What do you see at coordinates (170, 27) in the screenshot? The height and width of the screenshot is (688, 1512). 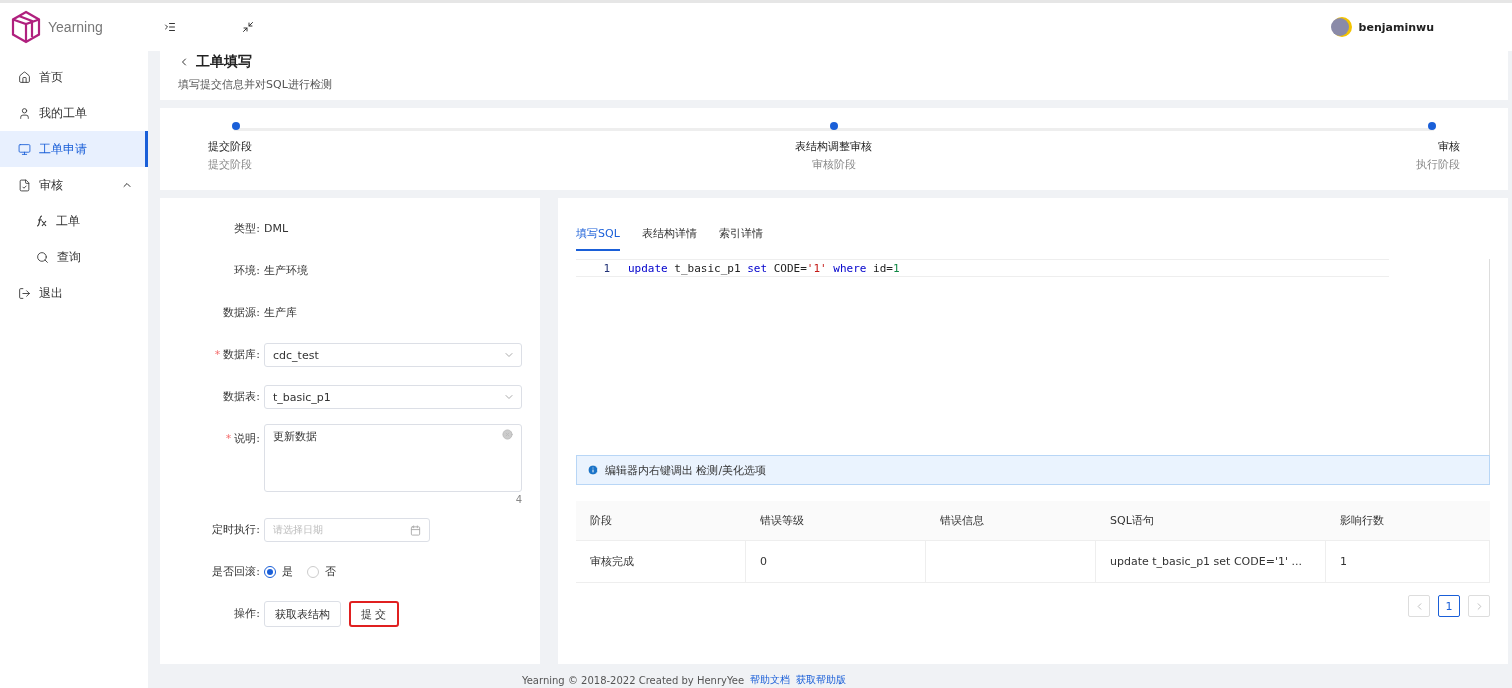 I see `menu-collapse-icon` at bounding box center [170, 27].